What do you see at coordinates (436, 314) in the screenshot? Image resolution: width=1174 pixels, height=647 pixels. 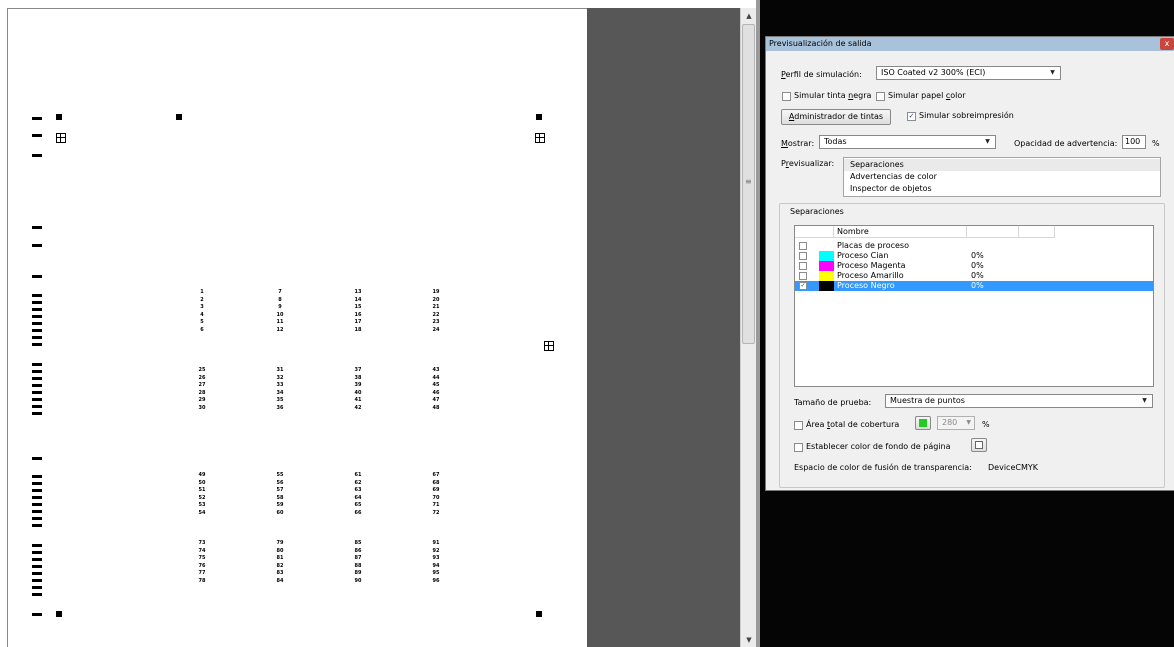 I see `grid-number: 22` at bounding box center [436, 314].